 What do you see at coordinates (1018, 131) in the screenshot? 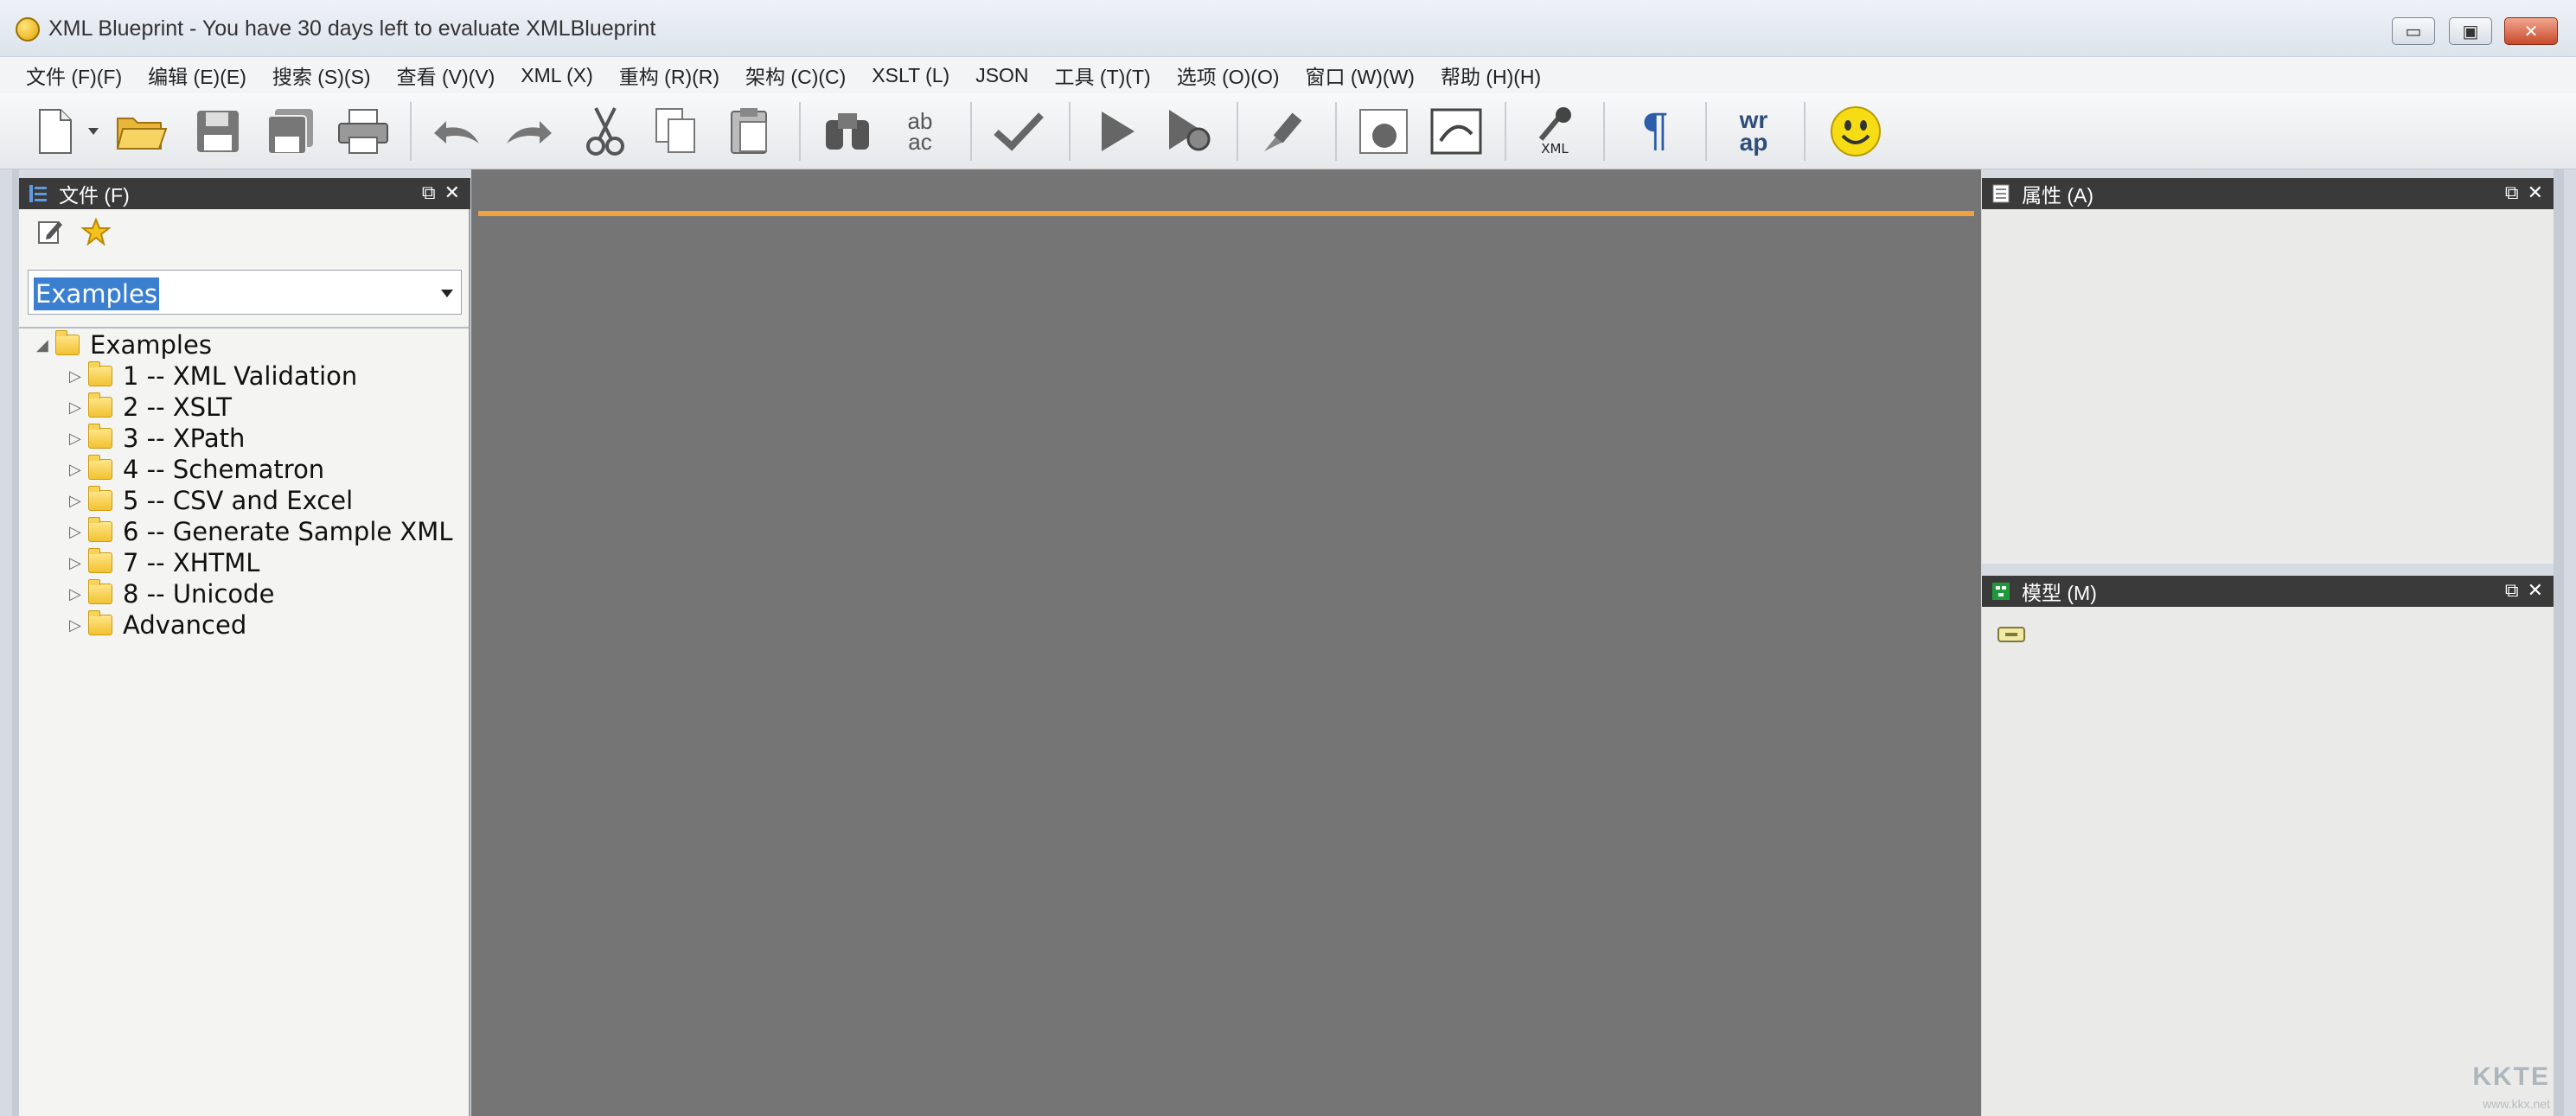
I see `validate-icon` at bounding box center [1018, 131].